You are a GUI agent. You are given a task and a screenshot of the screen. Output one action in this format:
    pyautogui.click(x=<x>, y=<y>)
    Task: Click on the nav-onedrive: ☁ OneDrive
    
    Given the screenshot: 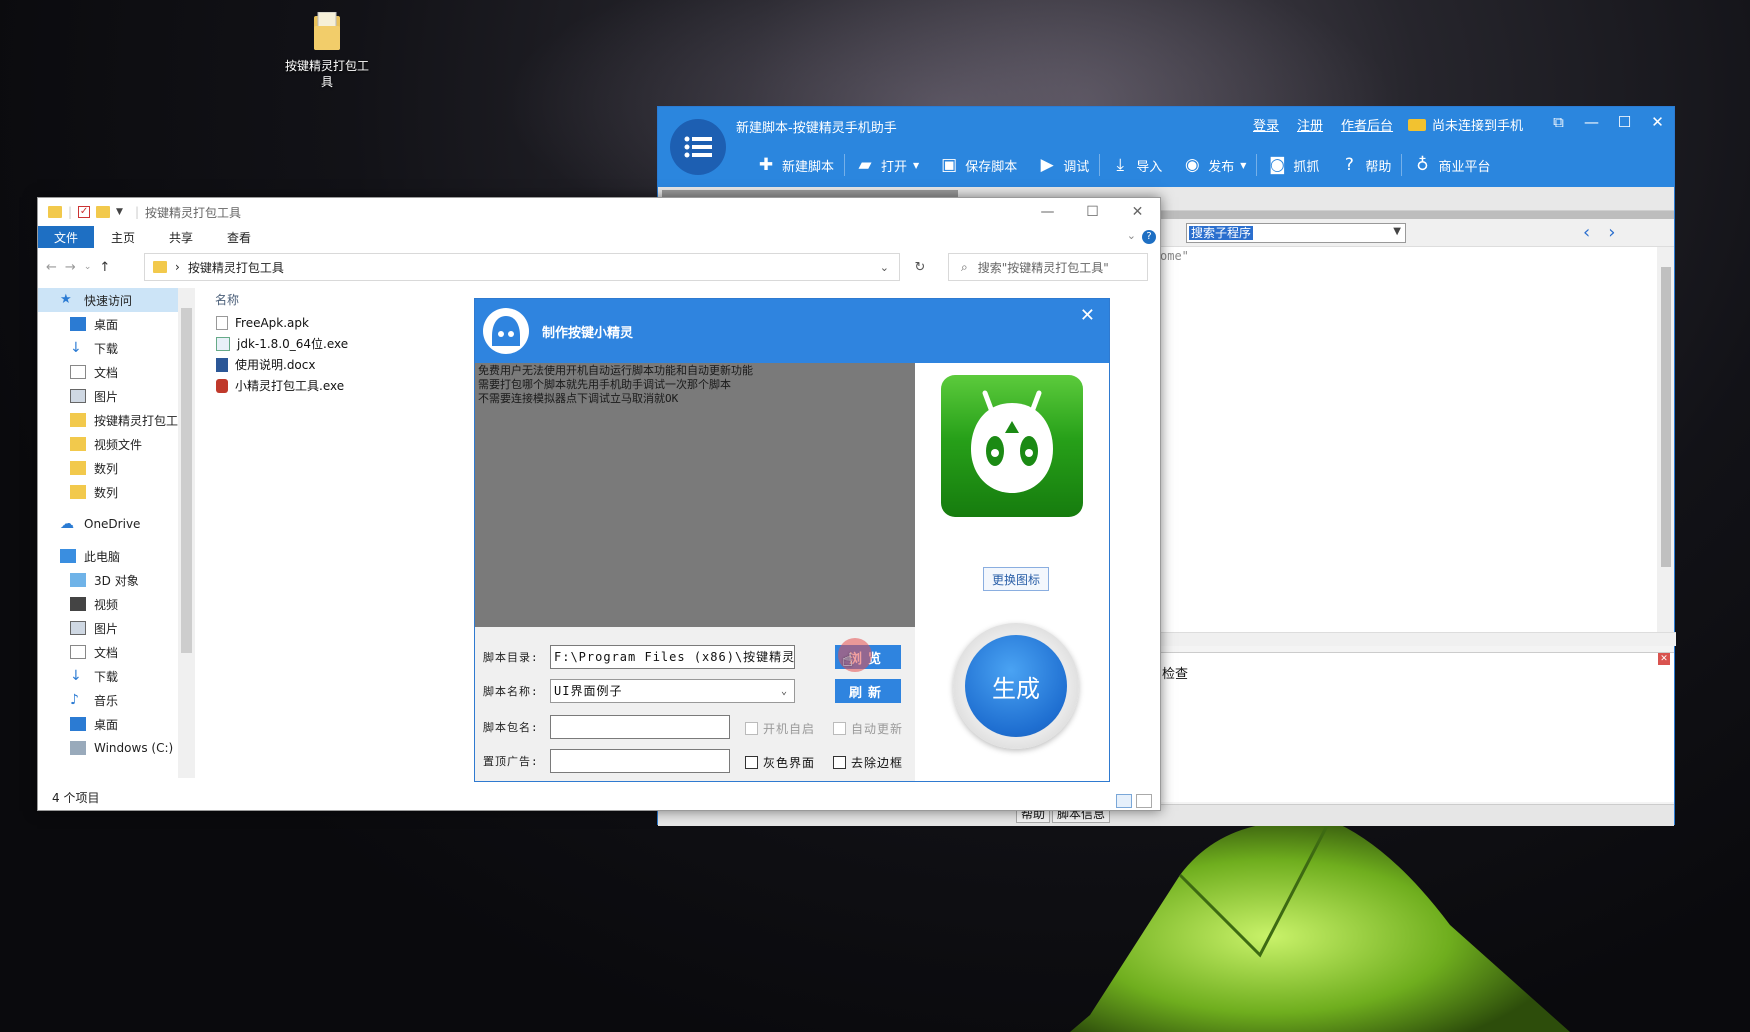 What is the action you would take?
    pyautogui.click(x=115, y=524)
    